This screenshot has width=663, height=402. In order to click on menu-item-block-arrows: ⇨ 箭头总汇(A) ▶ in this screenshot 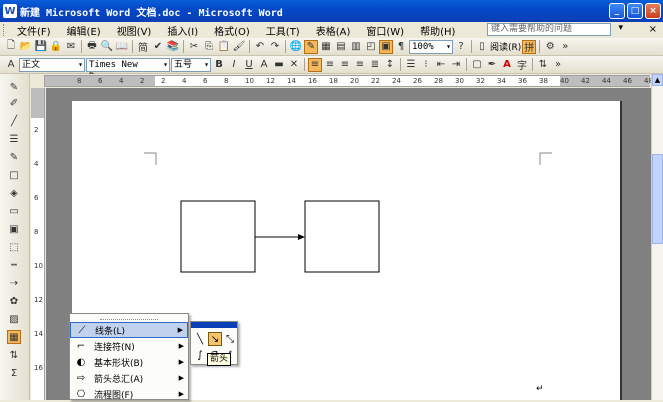, I will do `click(129, 378)`.